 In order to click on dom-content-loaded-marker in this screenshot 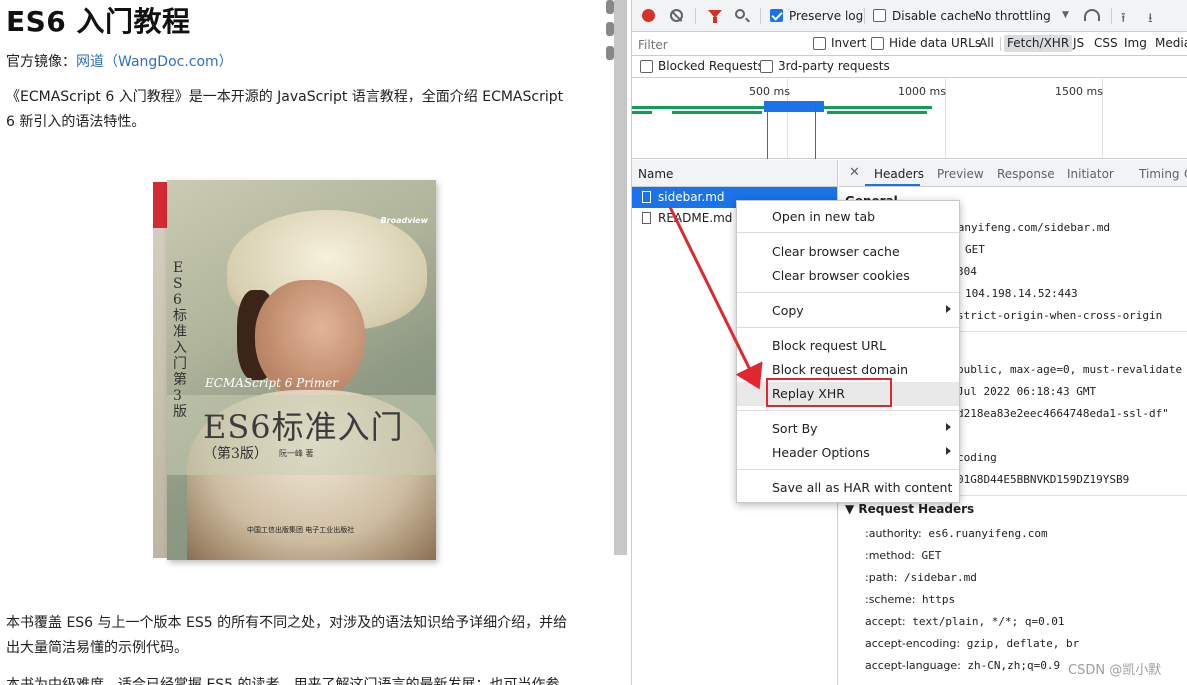, I will do `click(767, 130)`.